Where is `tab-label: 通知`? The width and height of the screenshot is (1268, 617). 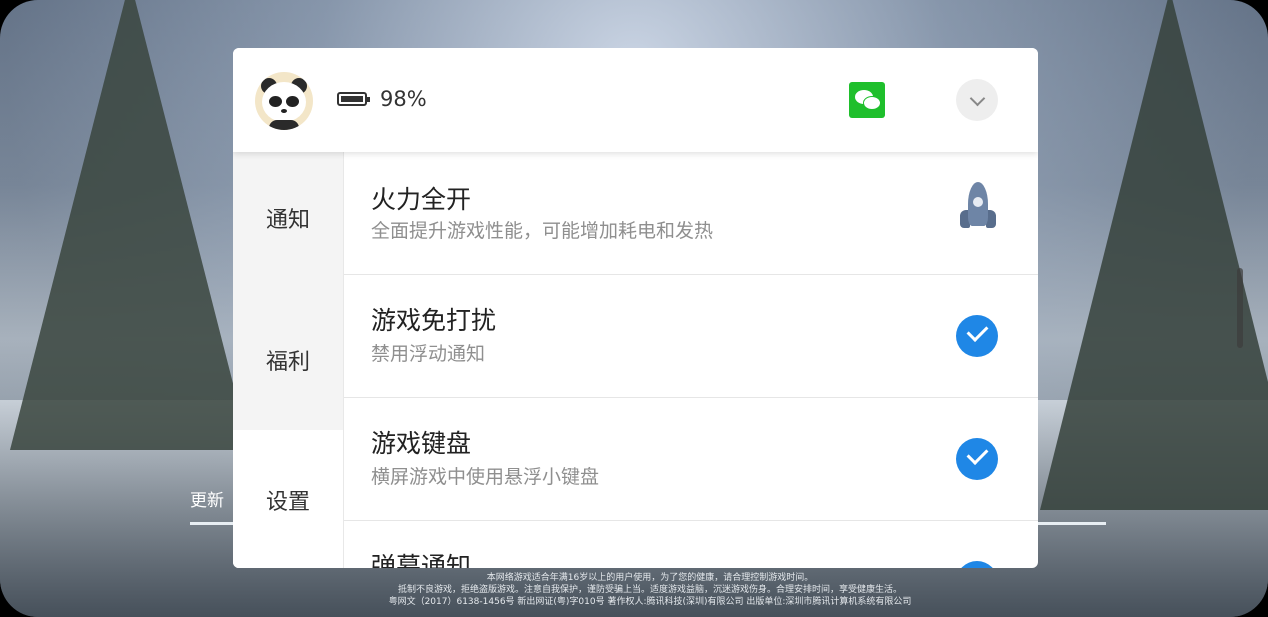
tab-label: 通知 is located at coordinates (287, 220).